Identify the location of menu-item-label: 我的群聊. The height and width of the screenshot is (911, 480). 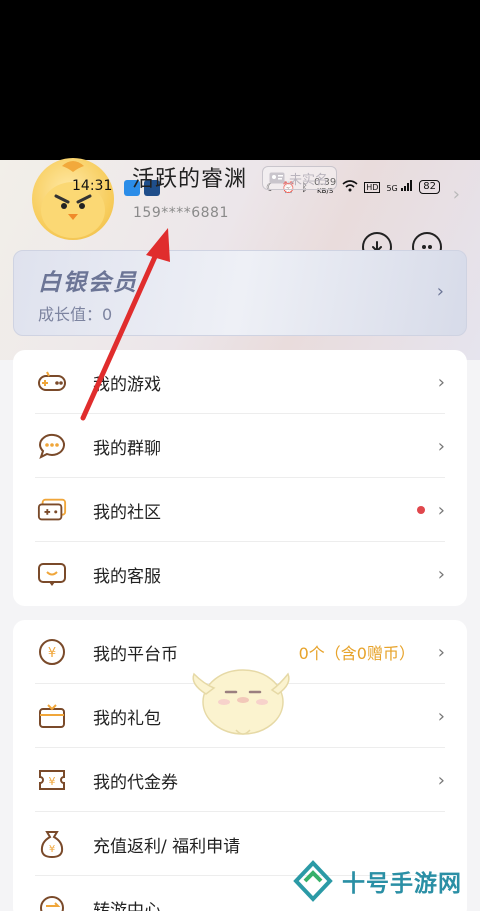
(127, 448).